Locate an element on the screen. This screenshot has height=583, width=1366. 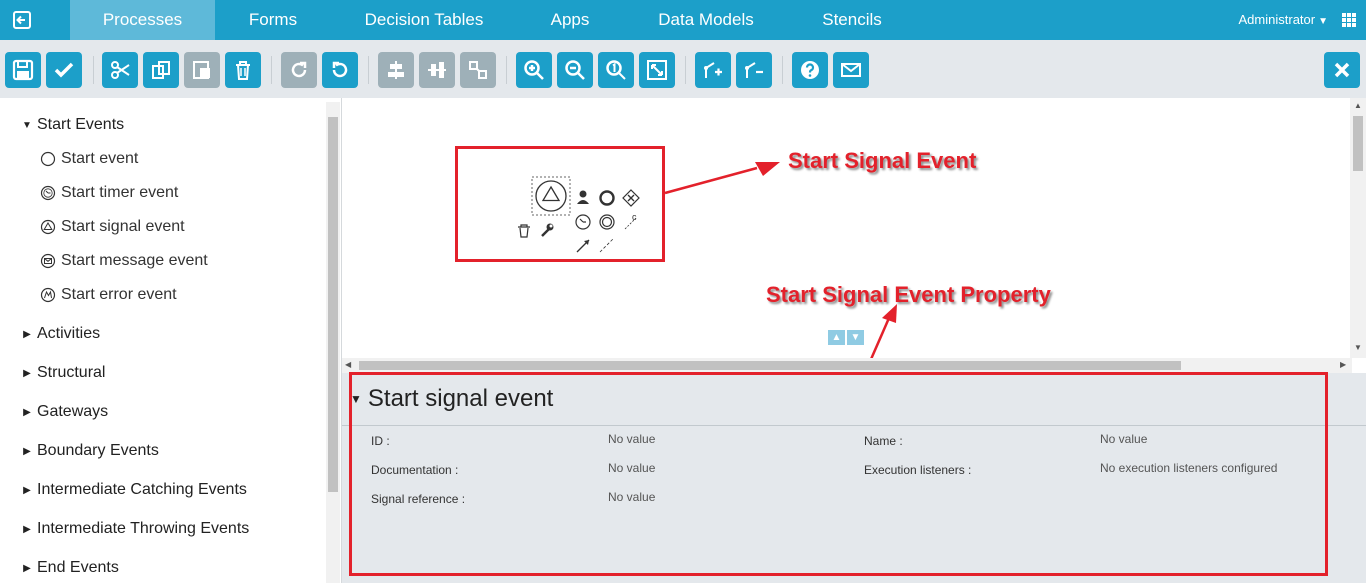
panel-toggle: ▲ ▼ is located at coordinates (846, 337).